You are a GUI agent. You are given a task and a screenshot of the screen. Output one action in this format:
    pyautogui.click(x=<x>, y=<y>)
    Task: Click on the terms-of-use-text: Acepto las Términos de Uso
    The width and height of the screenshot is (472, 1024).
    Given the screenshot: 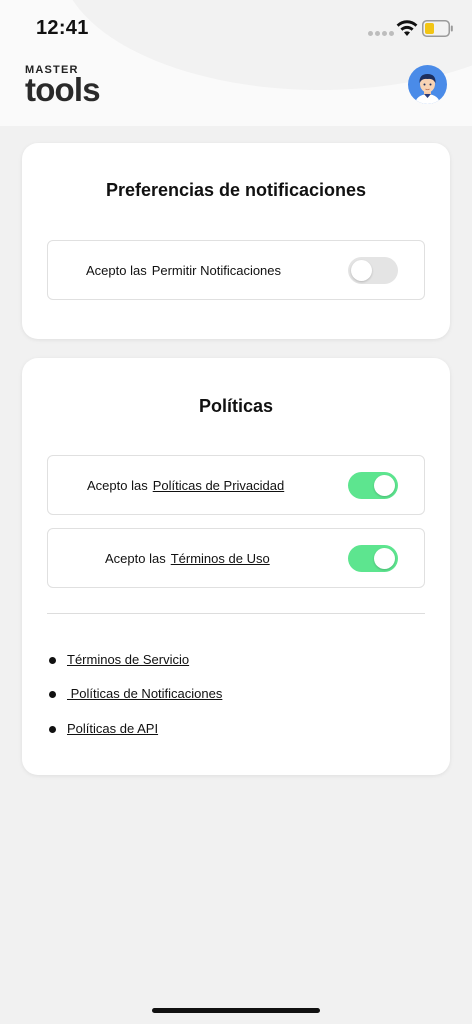 What is the action you would take?
    pyautogui.click(x=187, y=558)
    